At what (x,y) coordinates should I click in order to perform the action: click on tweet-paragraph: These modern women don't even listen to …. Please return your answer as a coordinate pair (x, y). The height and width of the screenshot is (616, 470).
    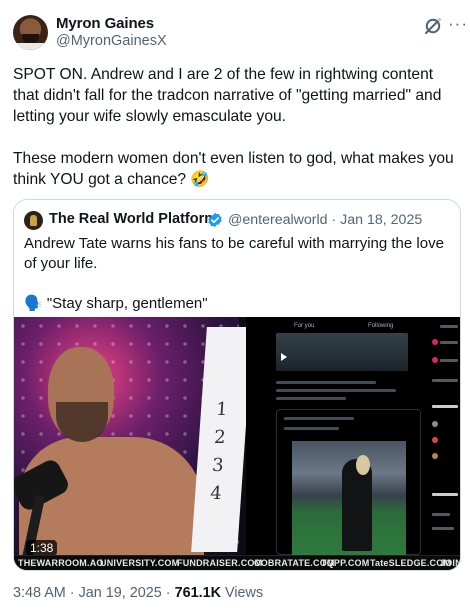
    Looking at the image, I should click on (233, 169).